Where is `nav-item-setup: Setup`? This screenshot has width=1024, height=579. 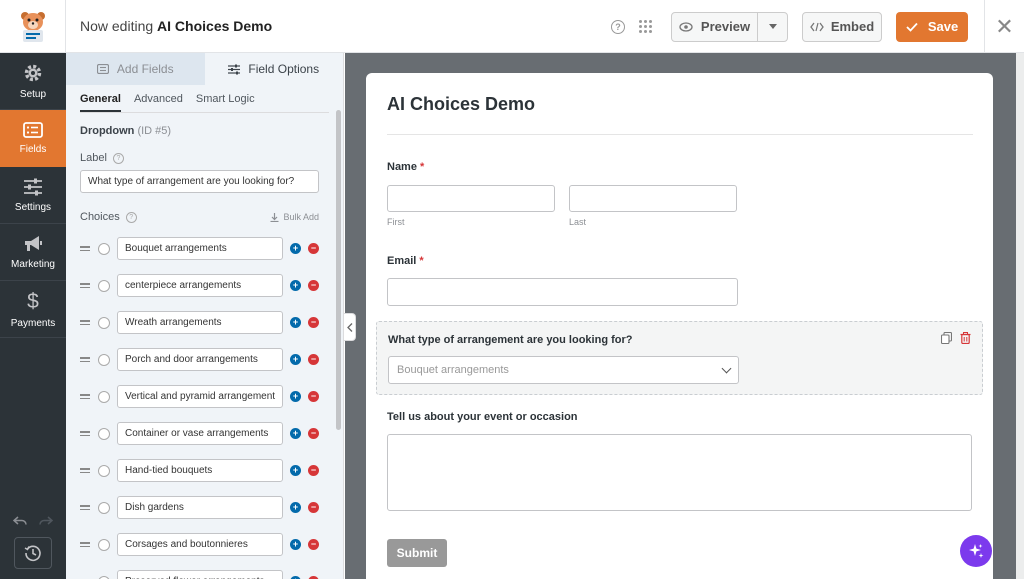 nav-item-setup: Setup is located at coordinates (33, 81).